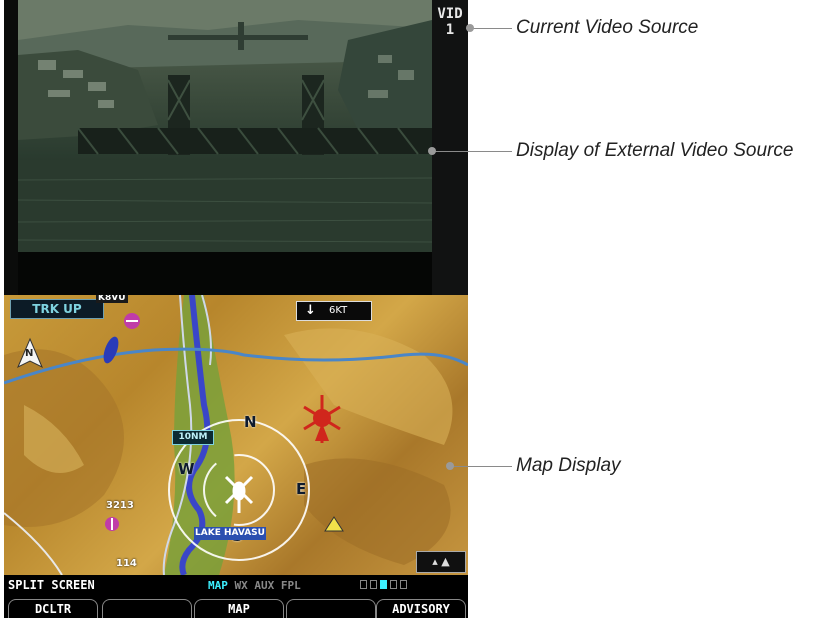  Describe the element at coordinates (51, 585) in the screenshot. I see `split-screen-label: SPLIT SCREEN` at that location.